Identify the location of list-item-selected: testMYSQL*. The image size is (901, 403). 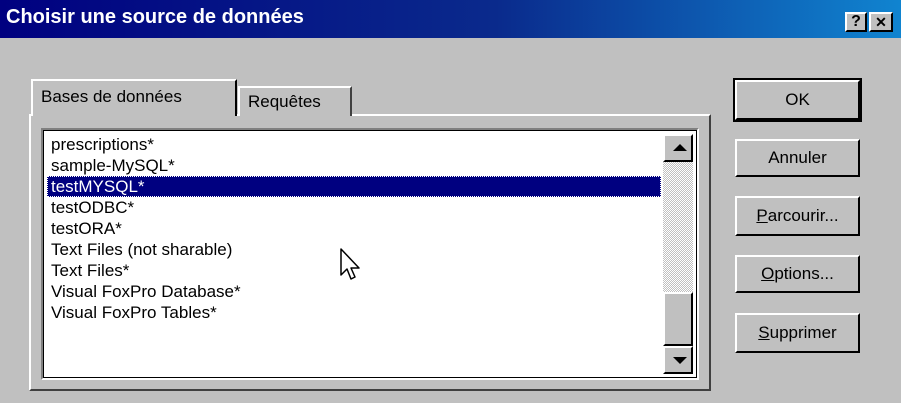
(354, 186).